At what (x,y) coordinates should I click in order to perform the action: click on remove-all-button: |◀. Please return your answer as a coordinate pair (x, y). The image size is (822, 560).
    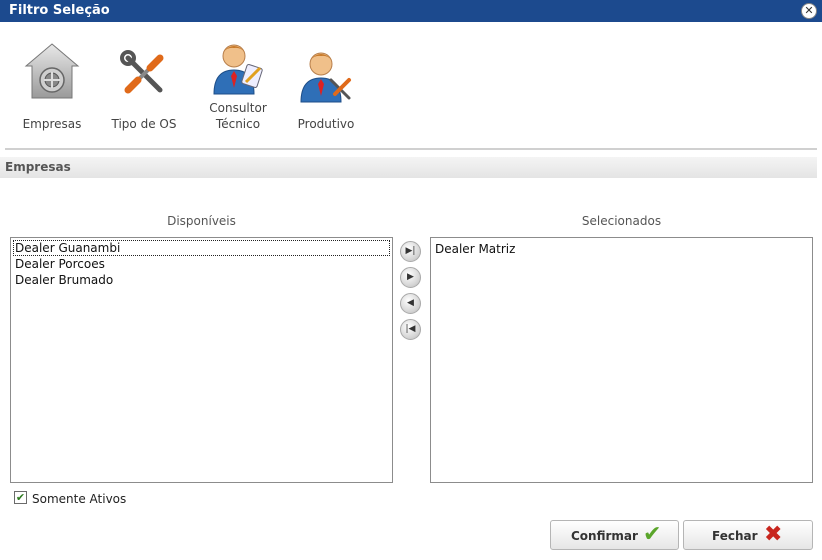
    Looking at the image, I should click on (410, 329).